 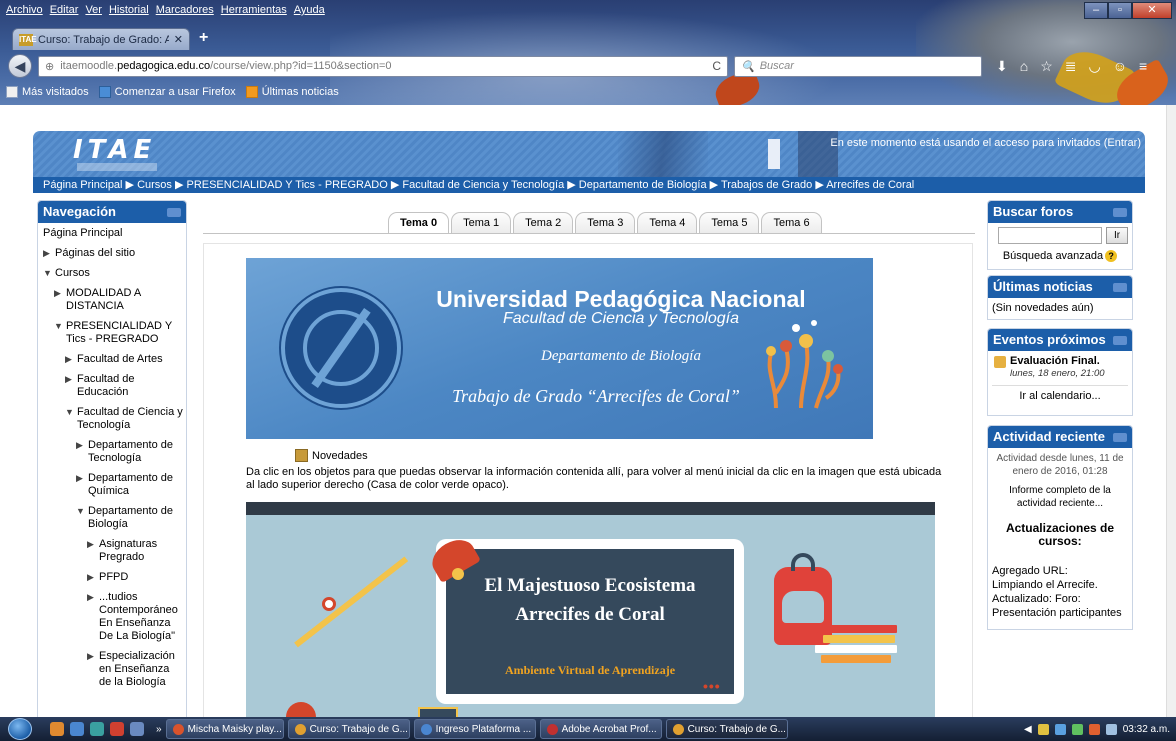 What do you see at coordinates (136, 452) in the screenshot?
I see `nav-tree-label: Departamento de Tecnología` at bounding box center [136, 452].